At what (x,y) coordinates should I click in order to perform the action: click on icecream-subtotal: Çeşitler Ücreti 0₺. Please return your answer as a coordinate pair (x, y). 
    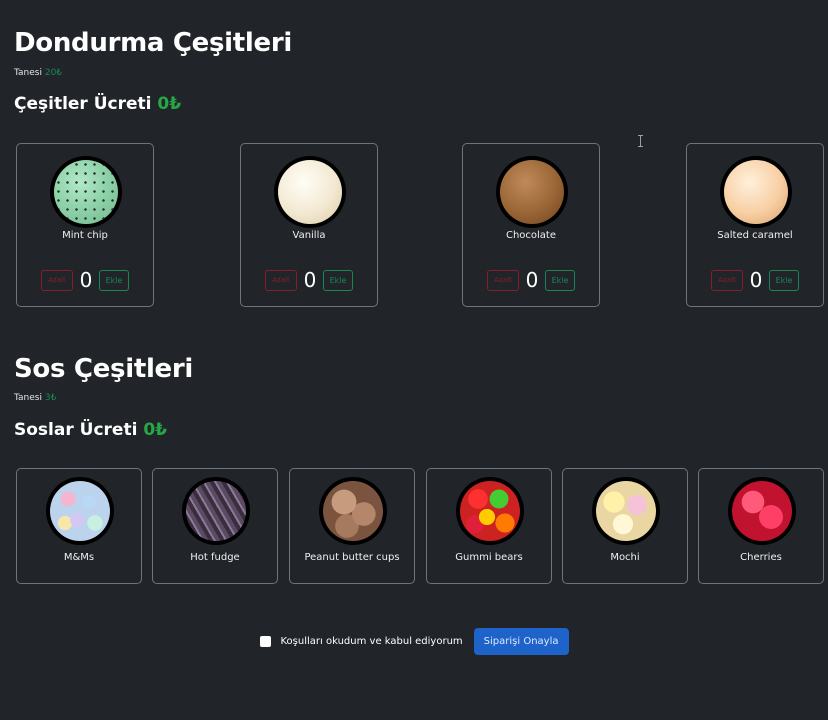
    Looking at the image, I should click on (97, 104).